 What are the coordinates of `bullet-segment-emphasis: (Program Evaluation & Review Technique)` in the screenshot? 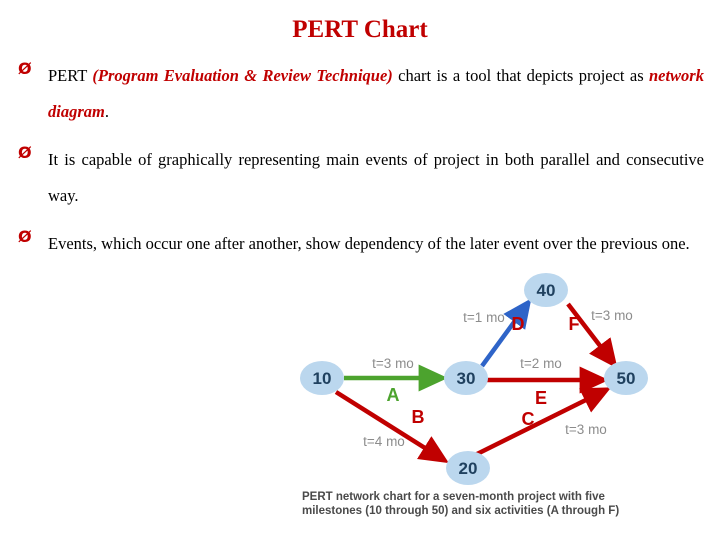 It's located at (242, 75).